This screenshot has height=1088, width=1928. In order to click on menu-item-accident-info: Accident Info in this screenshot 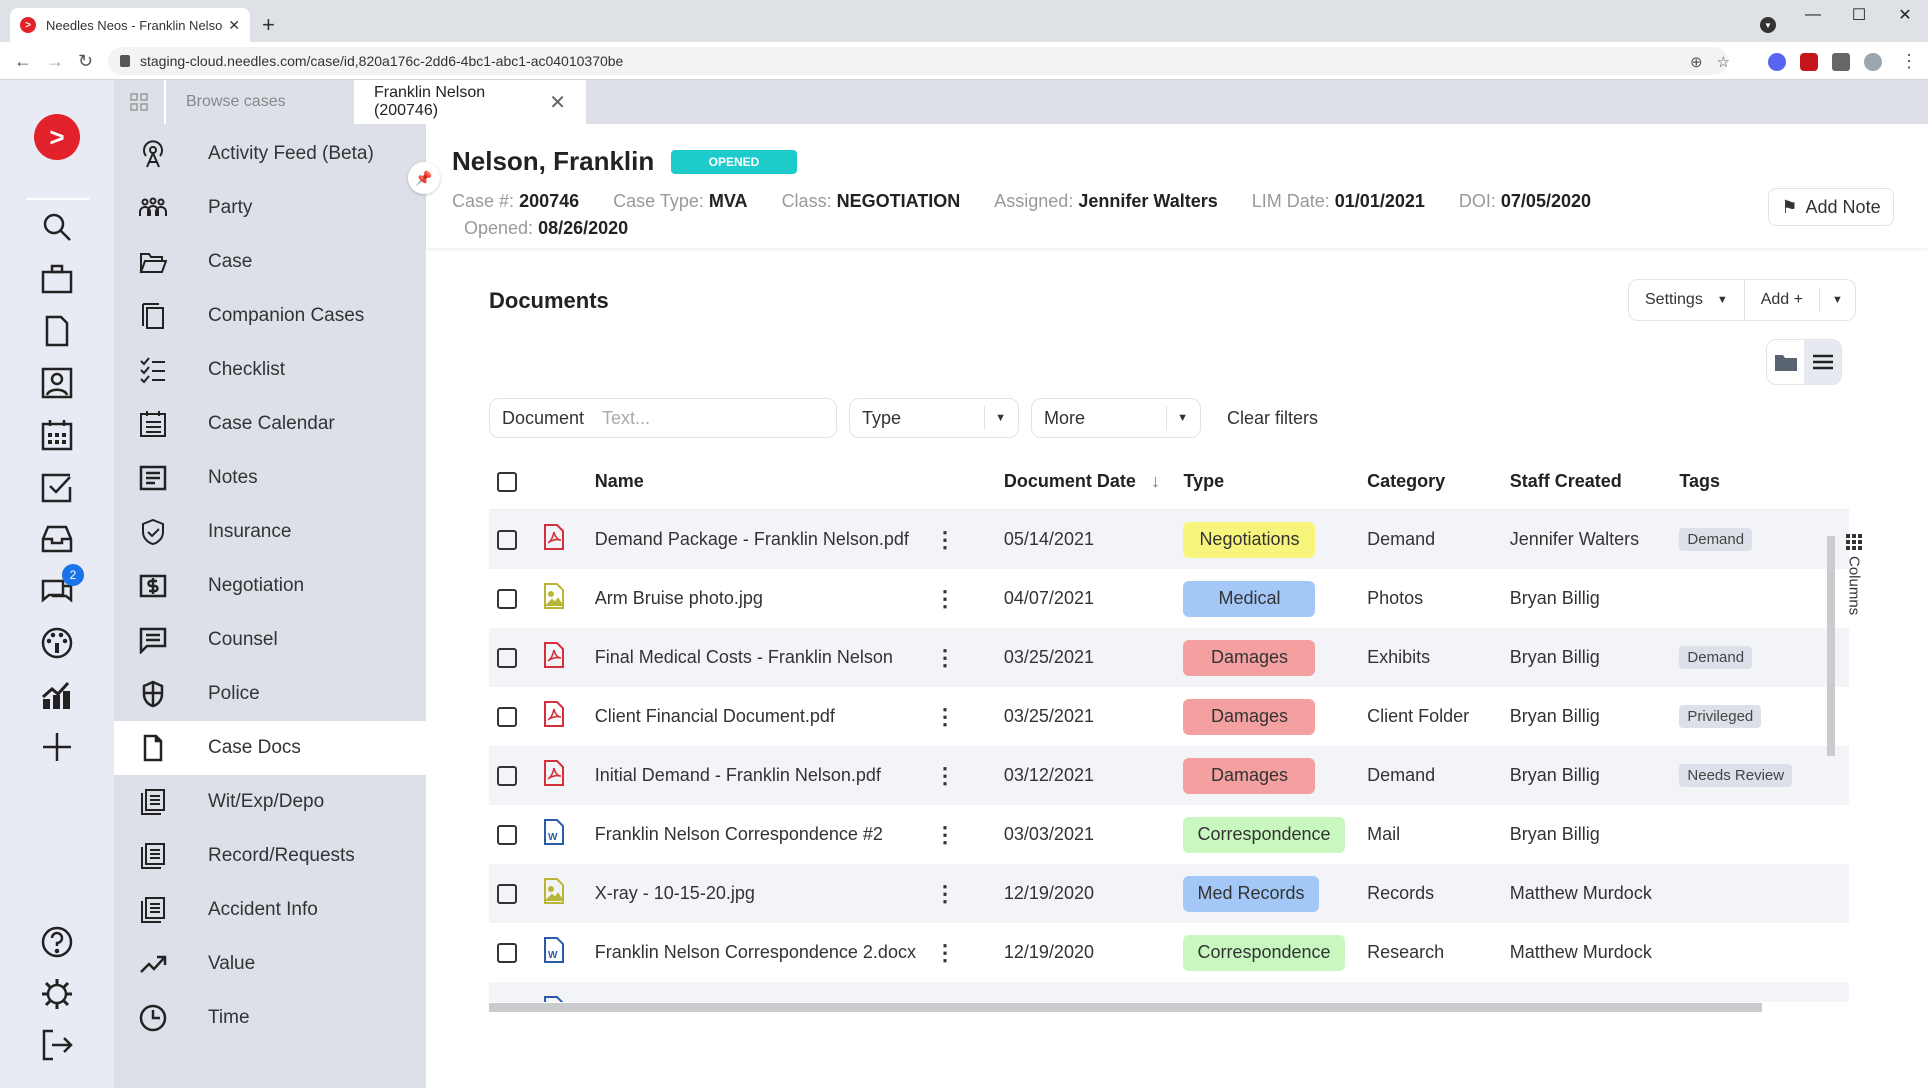, I will do `click(270, 910)`.